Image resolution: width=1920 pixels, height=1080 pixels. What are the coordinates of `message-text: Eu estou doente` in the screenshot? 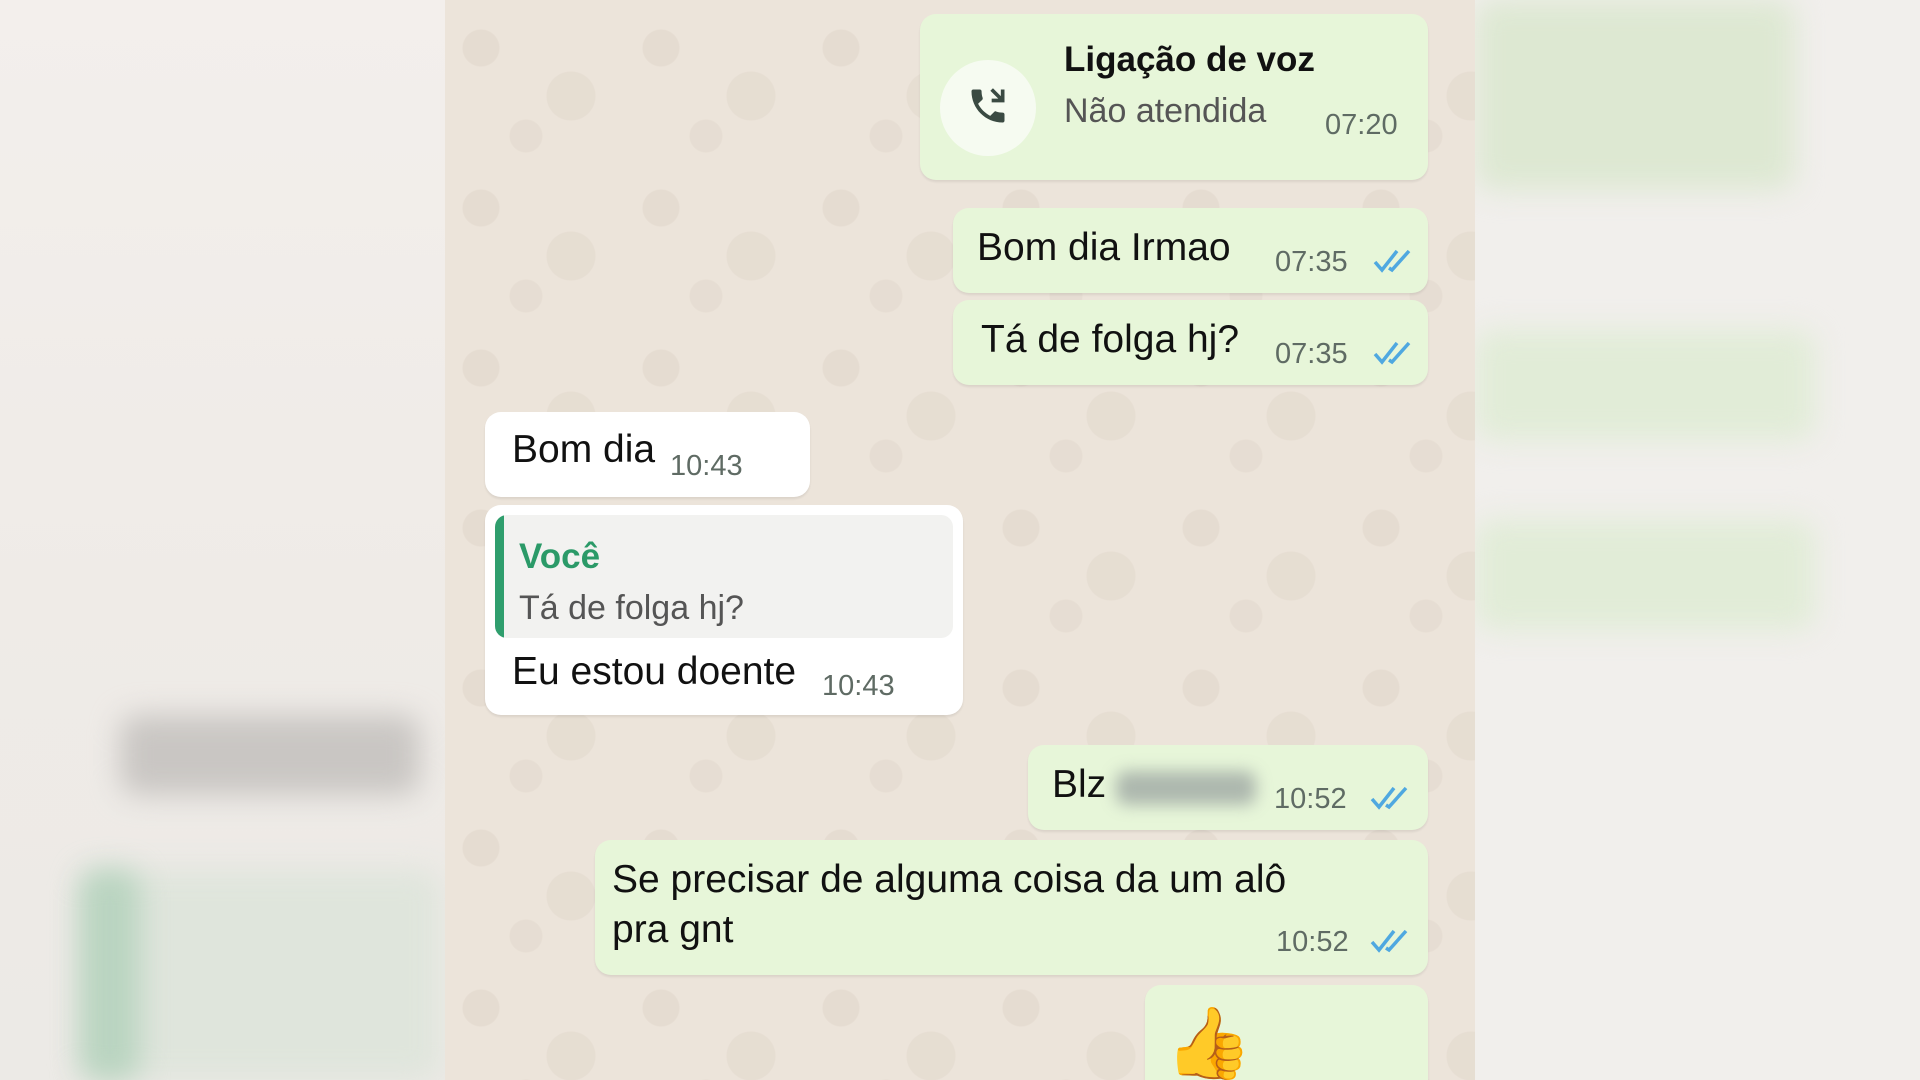 It's located at (654, 671).